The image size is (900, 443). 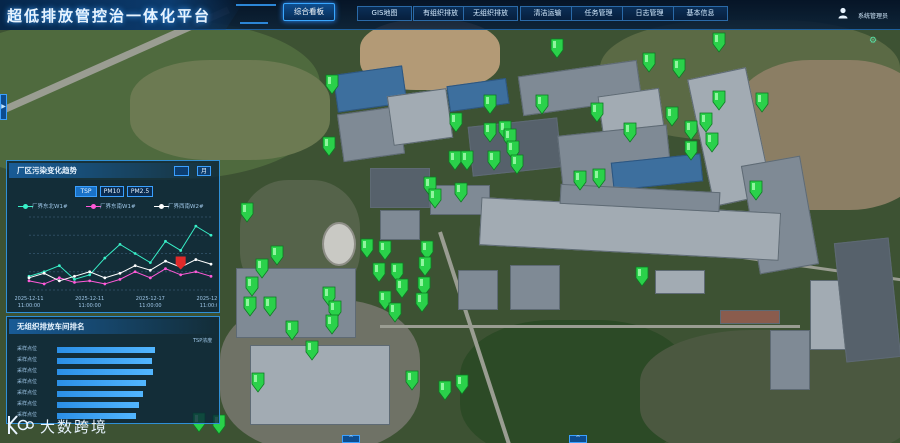 What do you see at coordinates (140, 191) in the screenshot?
I see `tab-pm25: PM2.5` at bounding box center [140, 191].